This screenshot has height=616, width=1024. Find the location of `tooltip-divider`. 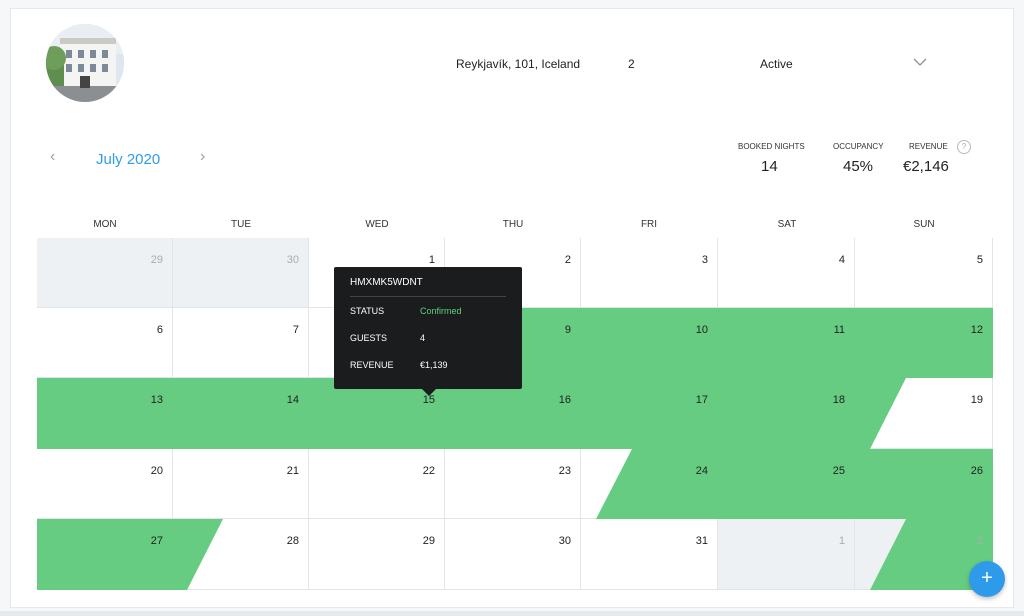

tooltip-divider is located at coordinates (428, 296).